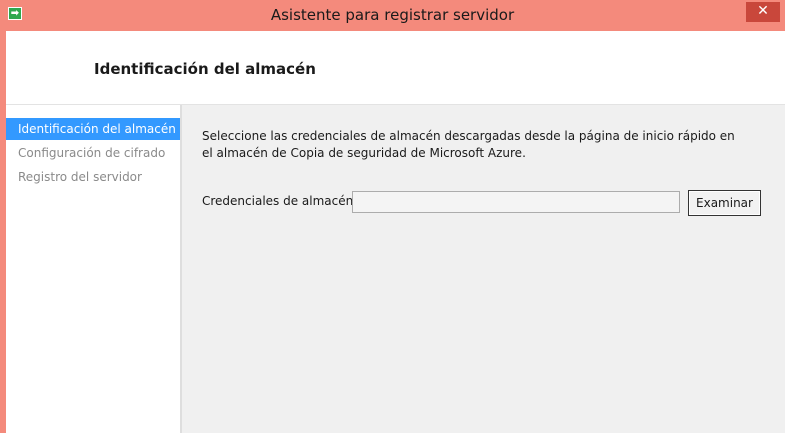  What do you see at coordinates (93, 153) in the screenshot?
I see `step-item-encryption-settings: Configuración de cifrado` at bounding box center [93, 153].